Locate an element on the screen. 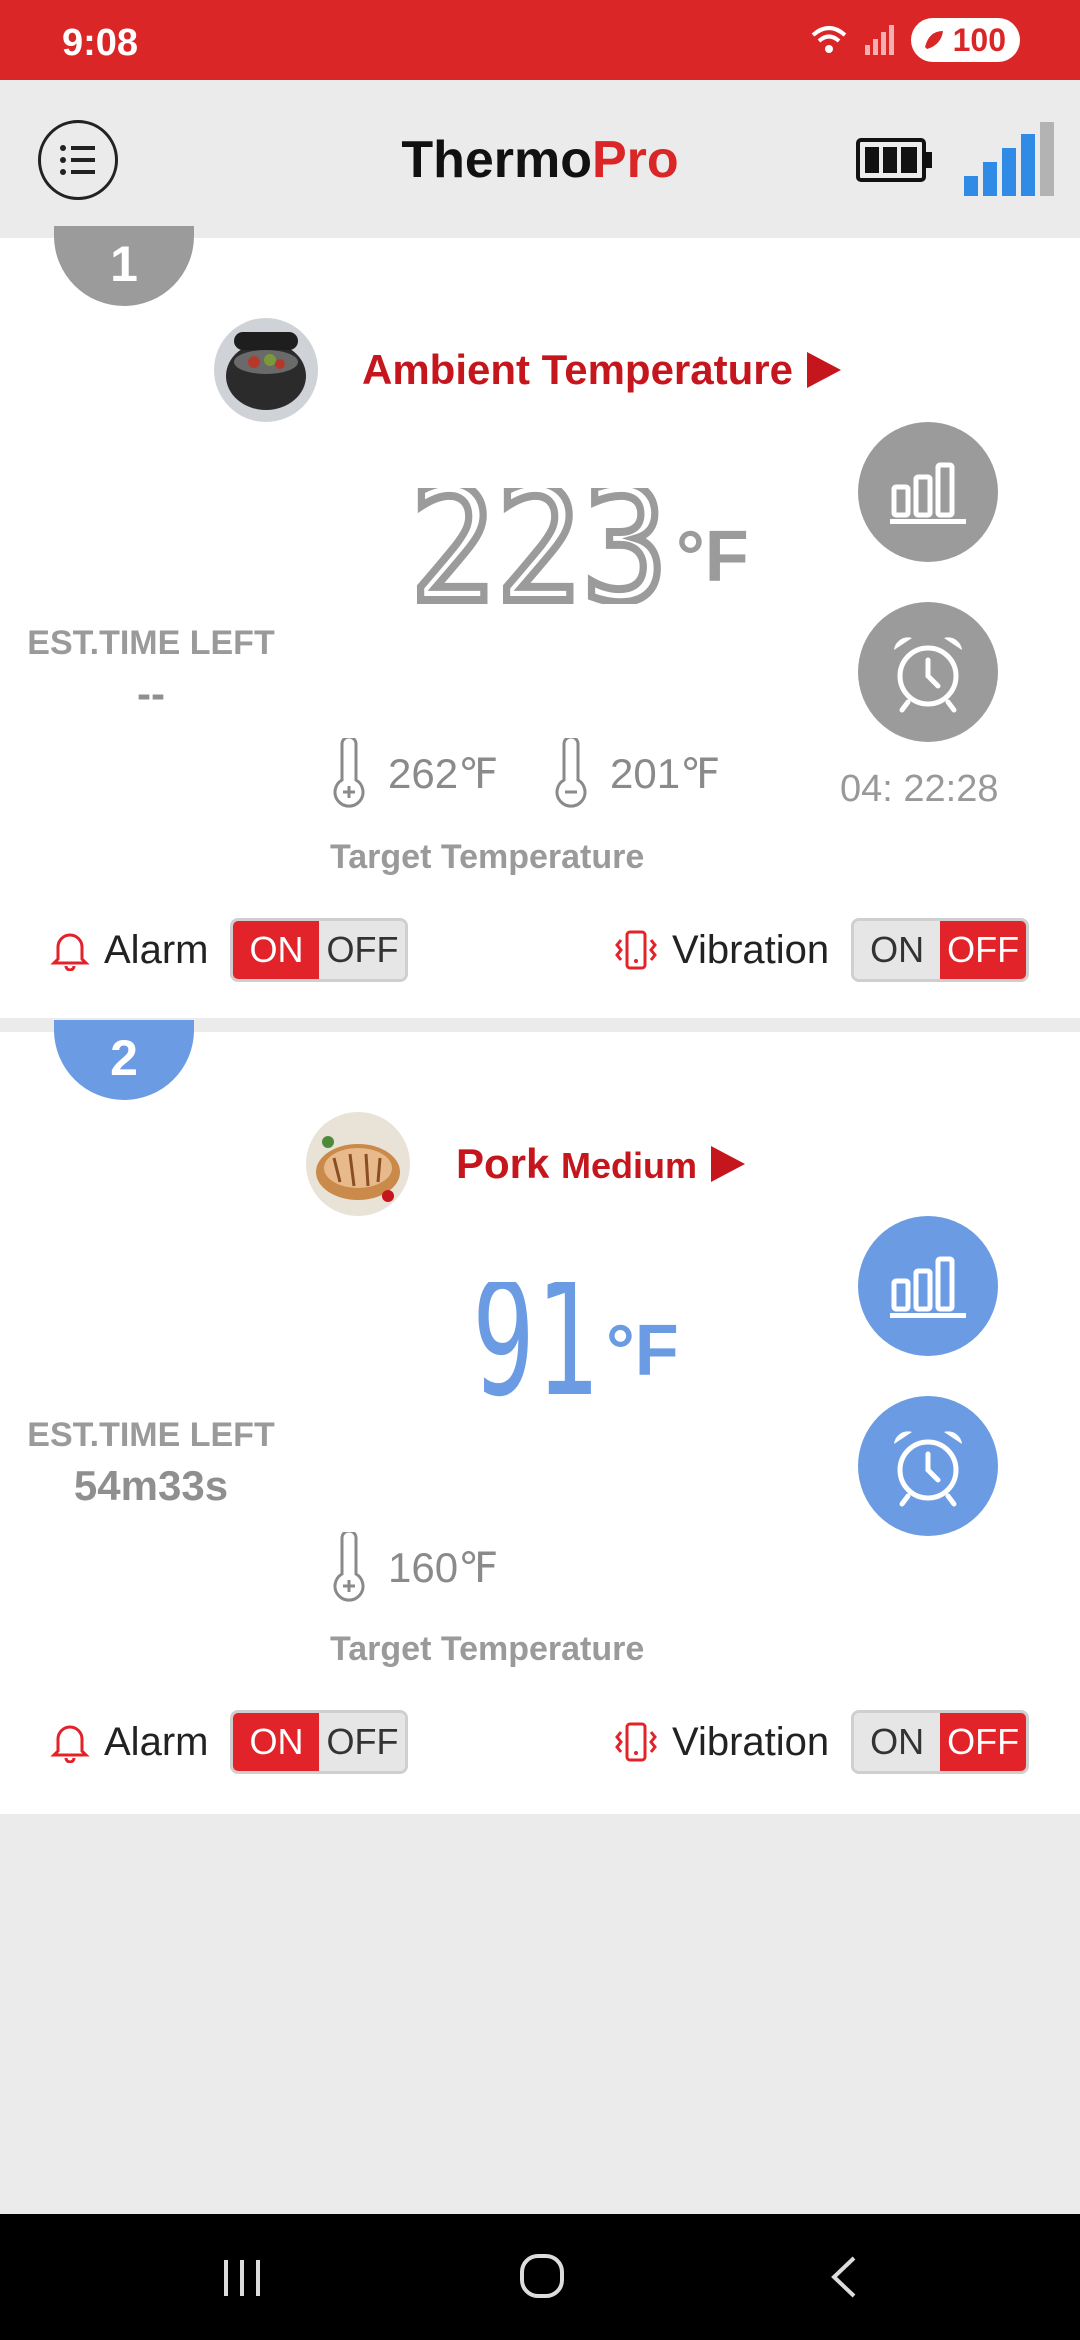  home-icon is located at coordinates (542, 2276).